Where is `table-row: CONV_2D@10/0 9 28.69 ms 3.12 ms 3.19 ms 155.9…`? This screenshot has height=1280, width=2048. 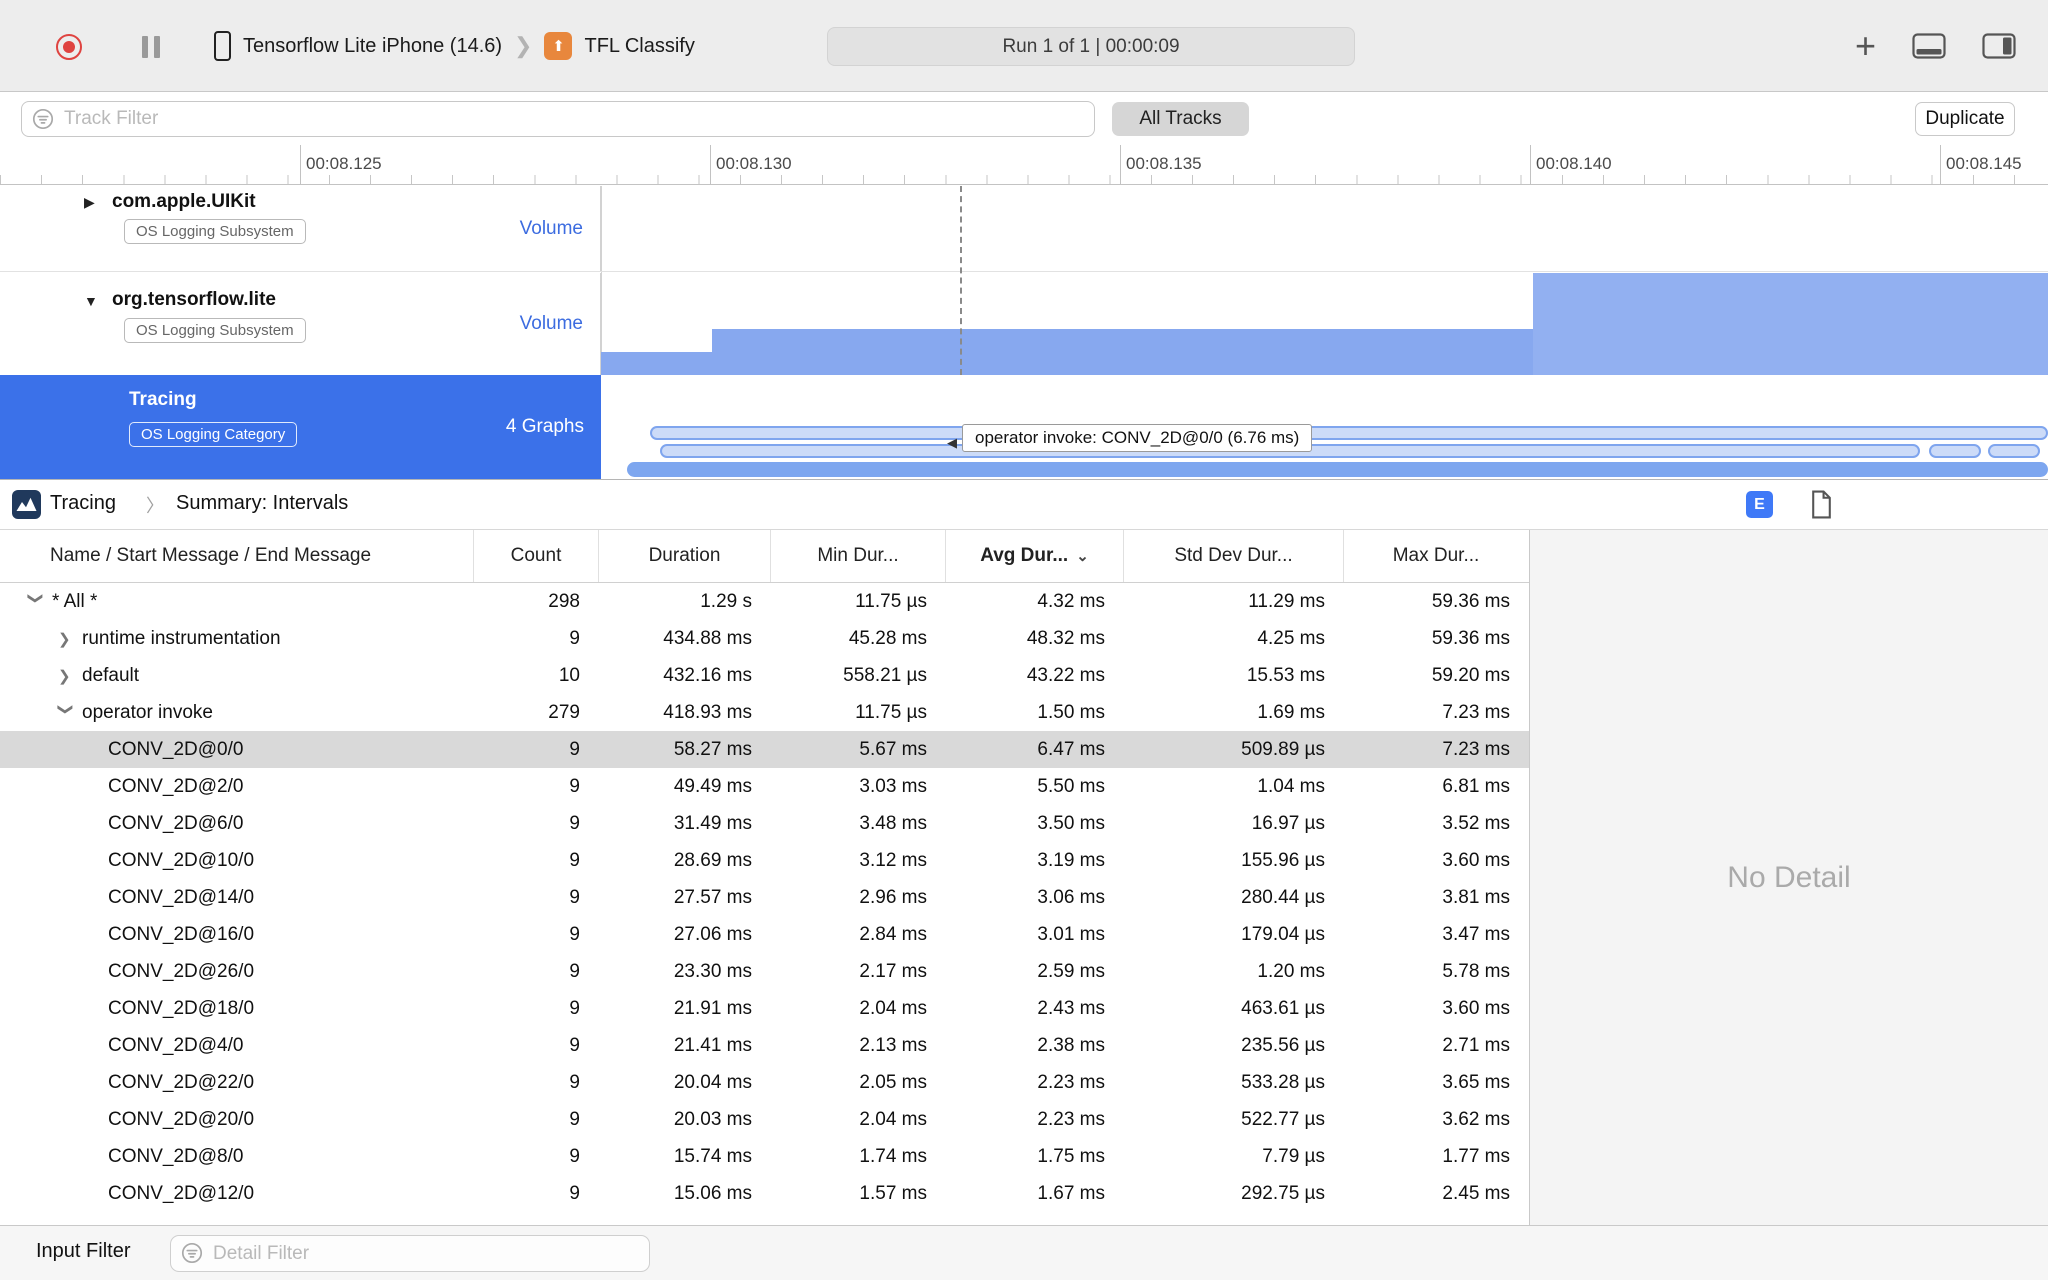
table-row: CONV_2D@10/0 9 28.69 ms 3.12 ms 3.19 ms 155.9… is located at coordinates (764, 860).